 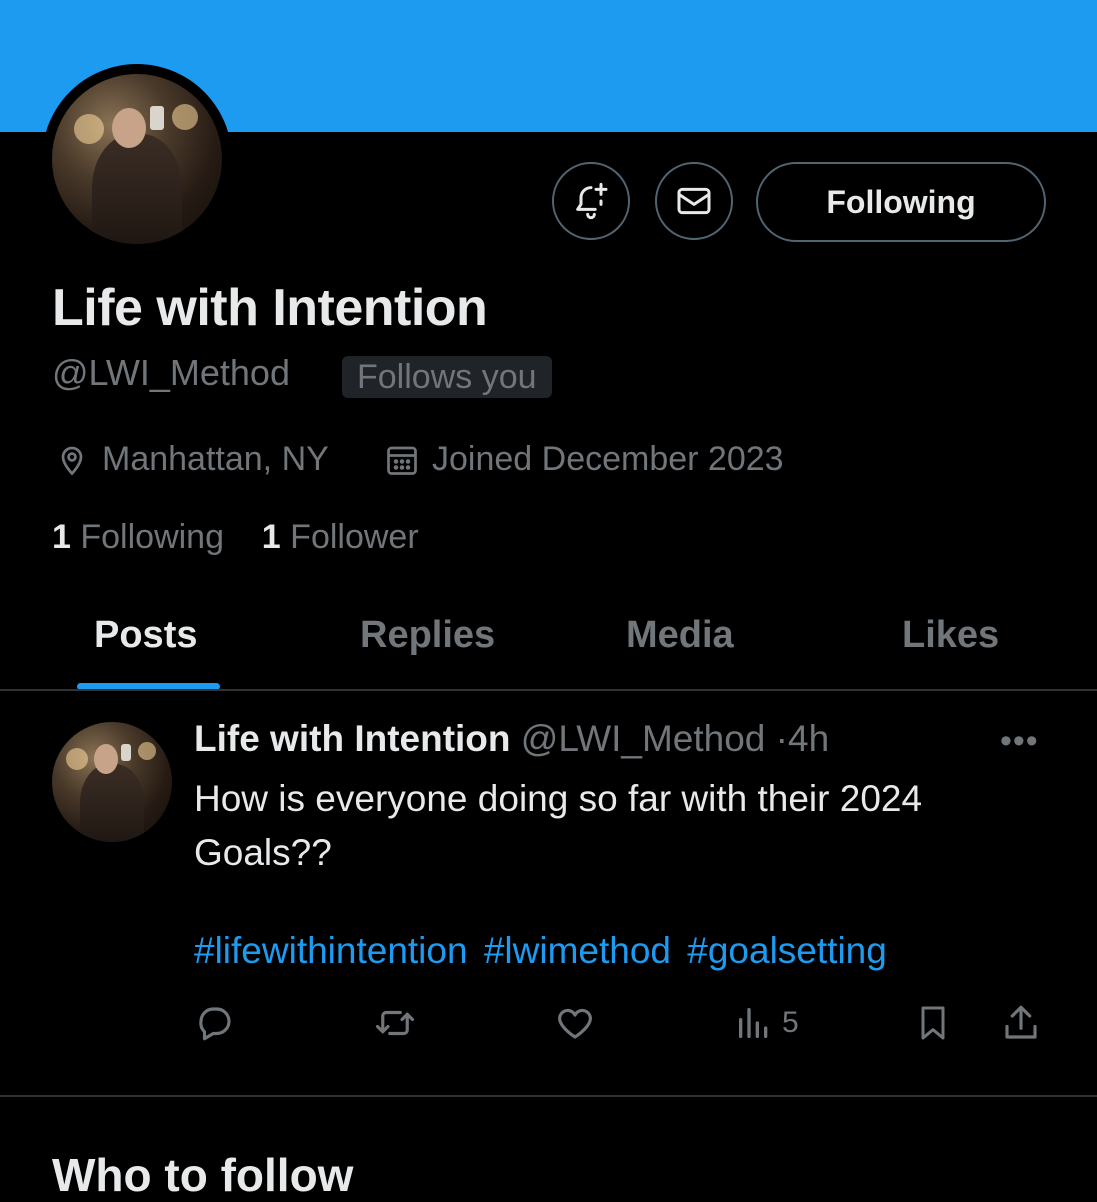 What do you see at coordinates (548, 645) in the screenshot?
I see `profile-tabs: Posts Replies Media Likes` at bounding box center [548, 645].